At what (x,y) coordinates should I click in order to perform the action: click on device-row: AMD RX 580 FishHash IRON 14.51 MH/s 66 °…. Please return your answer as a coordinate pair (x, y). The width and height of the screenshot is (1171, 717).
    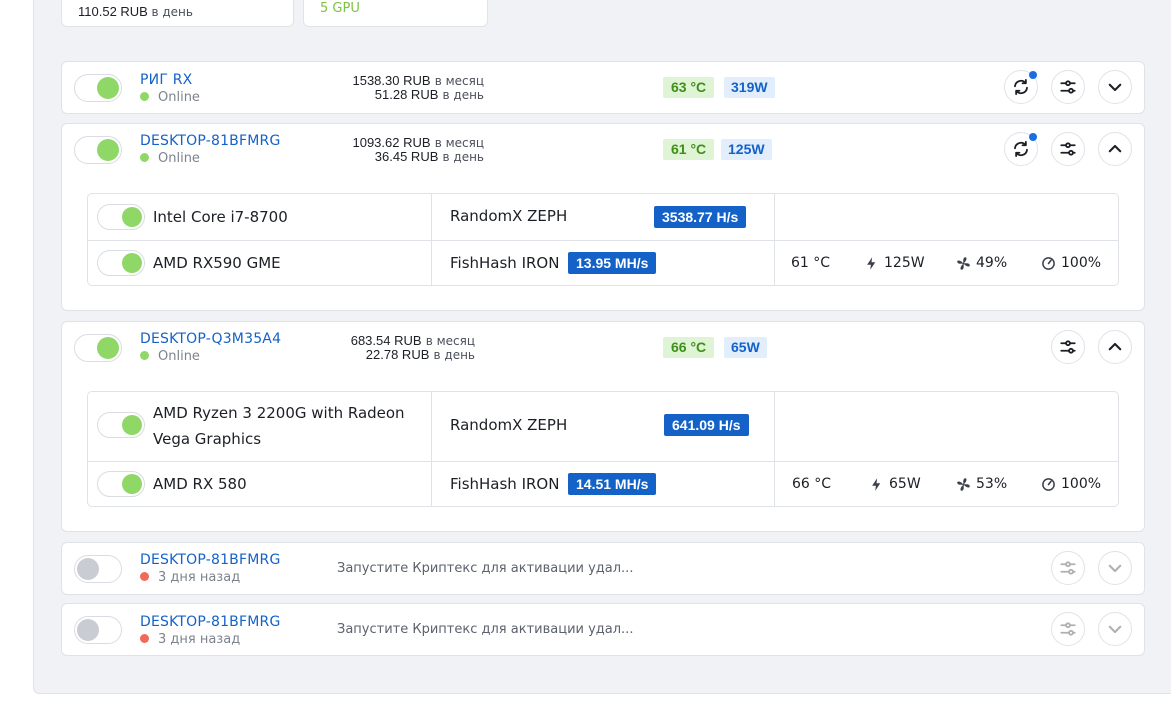
    Looking at the image, I should click on (603, 484).